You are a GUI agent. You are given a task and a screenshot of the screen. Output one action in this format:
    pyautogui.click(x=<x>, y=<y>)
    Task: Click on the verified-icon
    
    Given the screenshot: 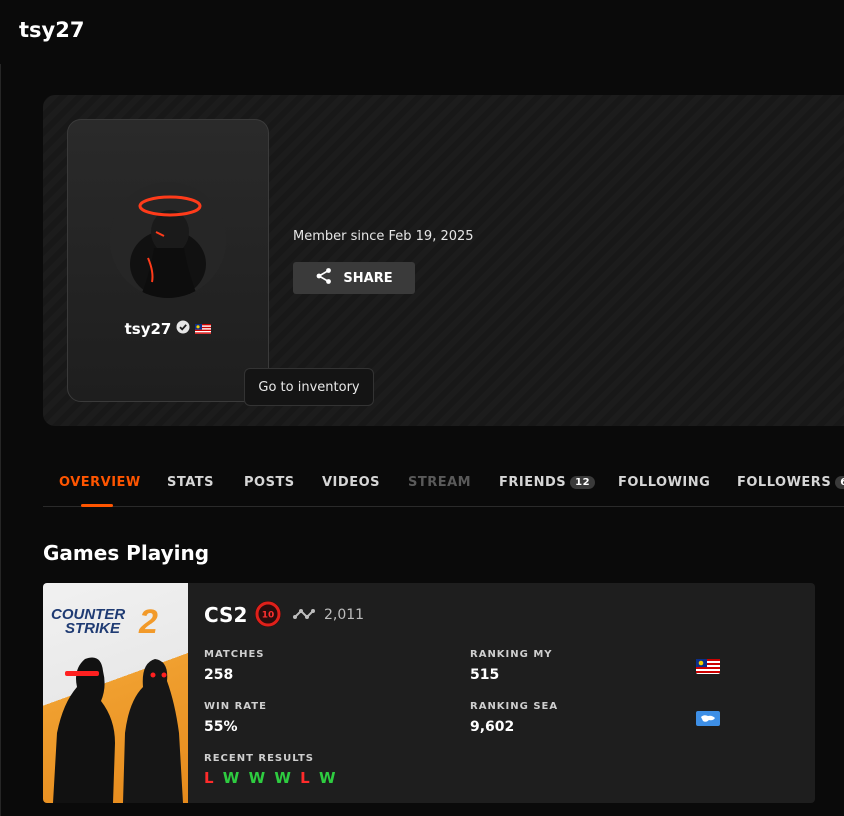 What is the action you would take?
    pyautogui.click(x=183, y=328)
    